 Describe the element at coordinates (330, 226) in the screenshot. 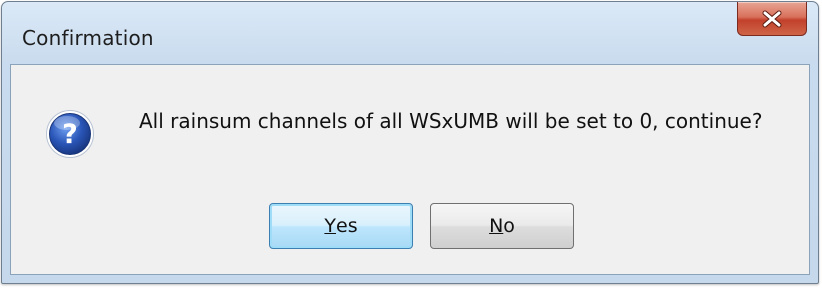

I see `yes-accelerator: Y` at that location.